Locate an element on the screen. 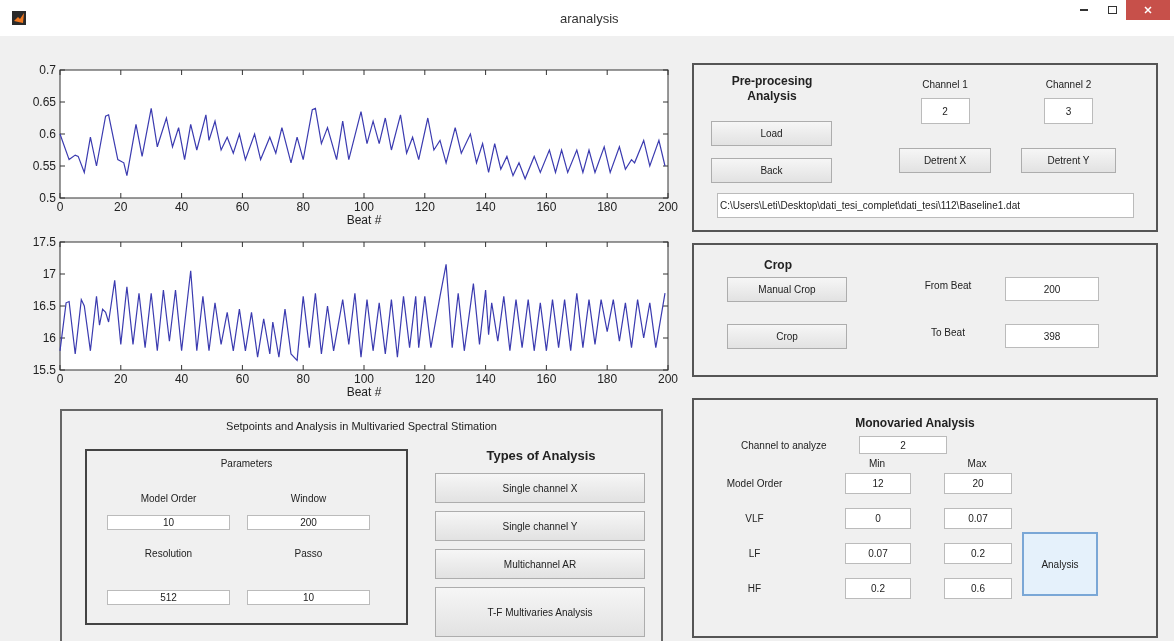  panel-title: Crop is located at coordinates (778, 265).